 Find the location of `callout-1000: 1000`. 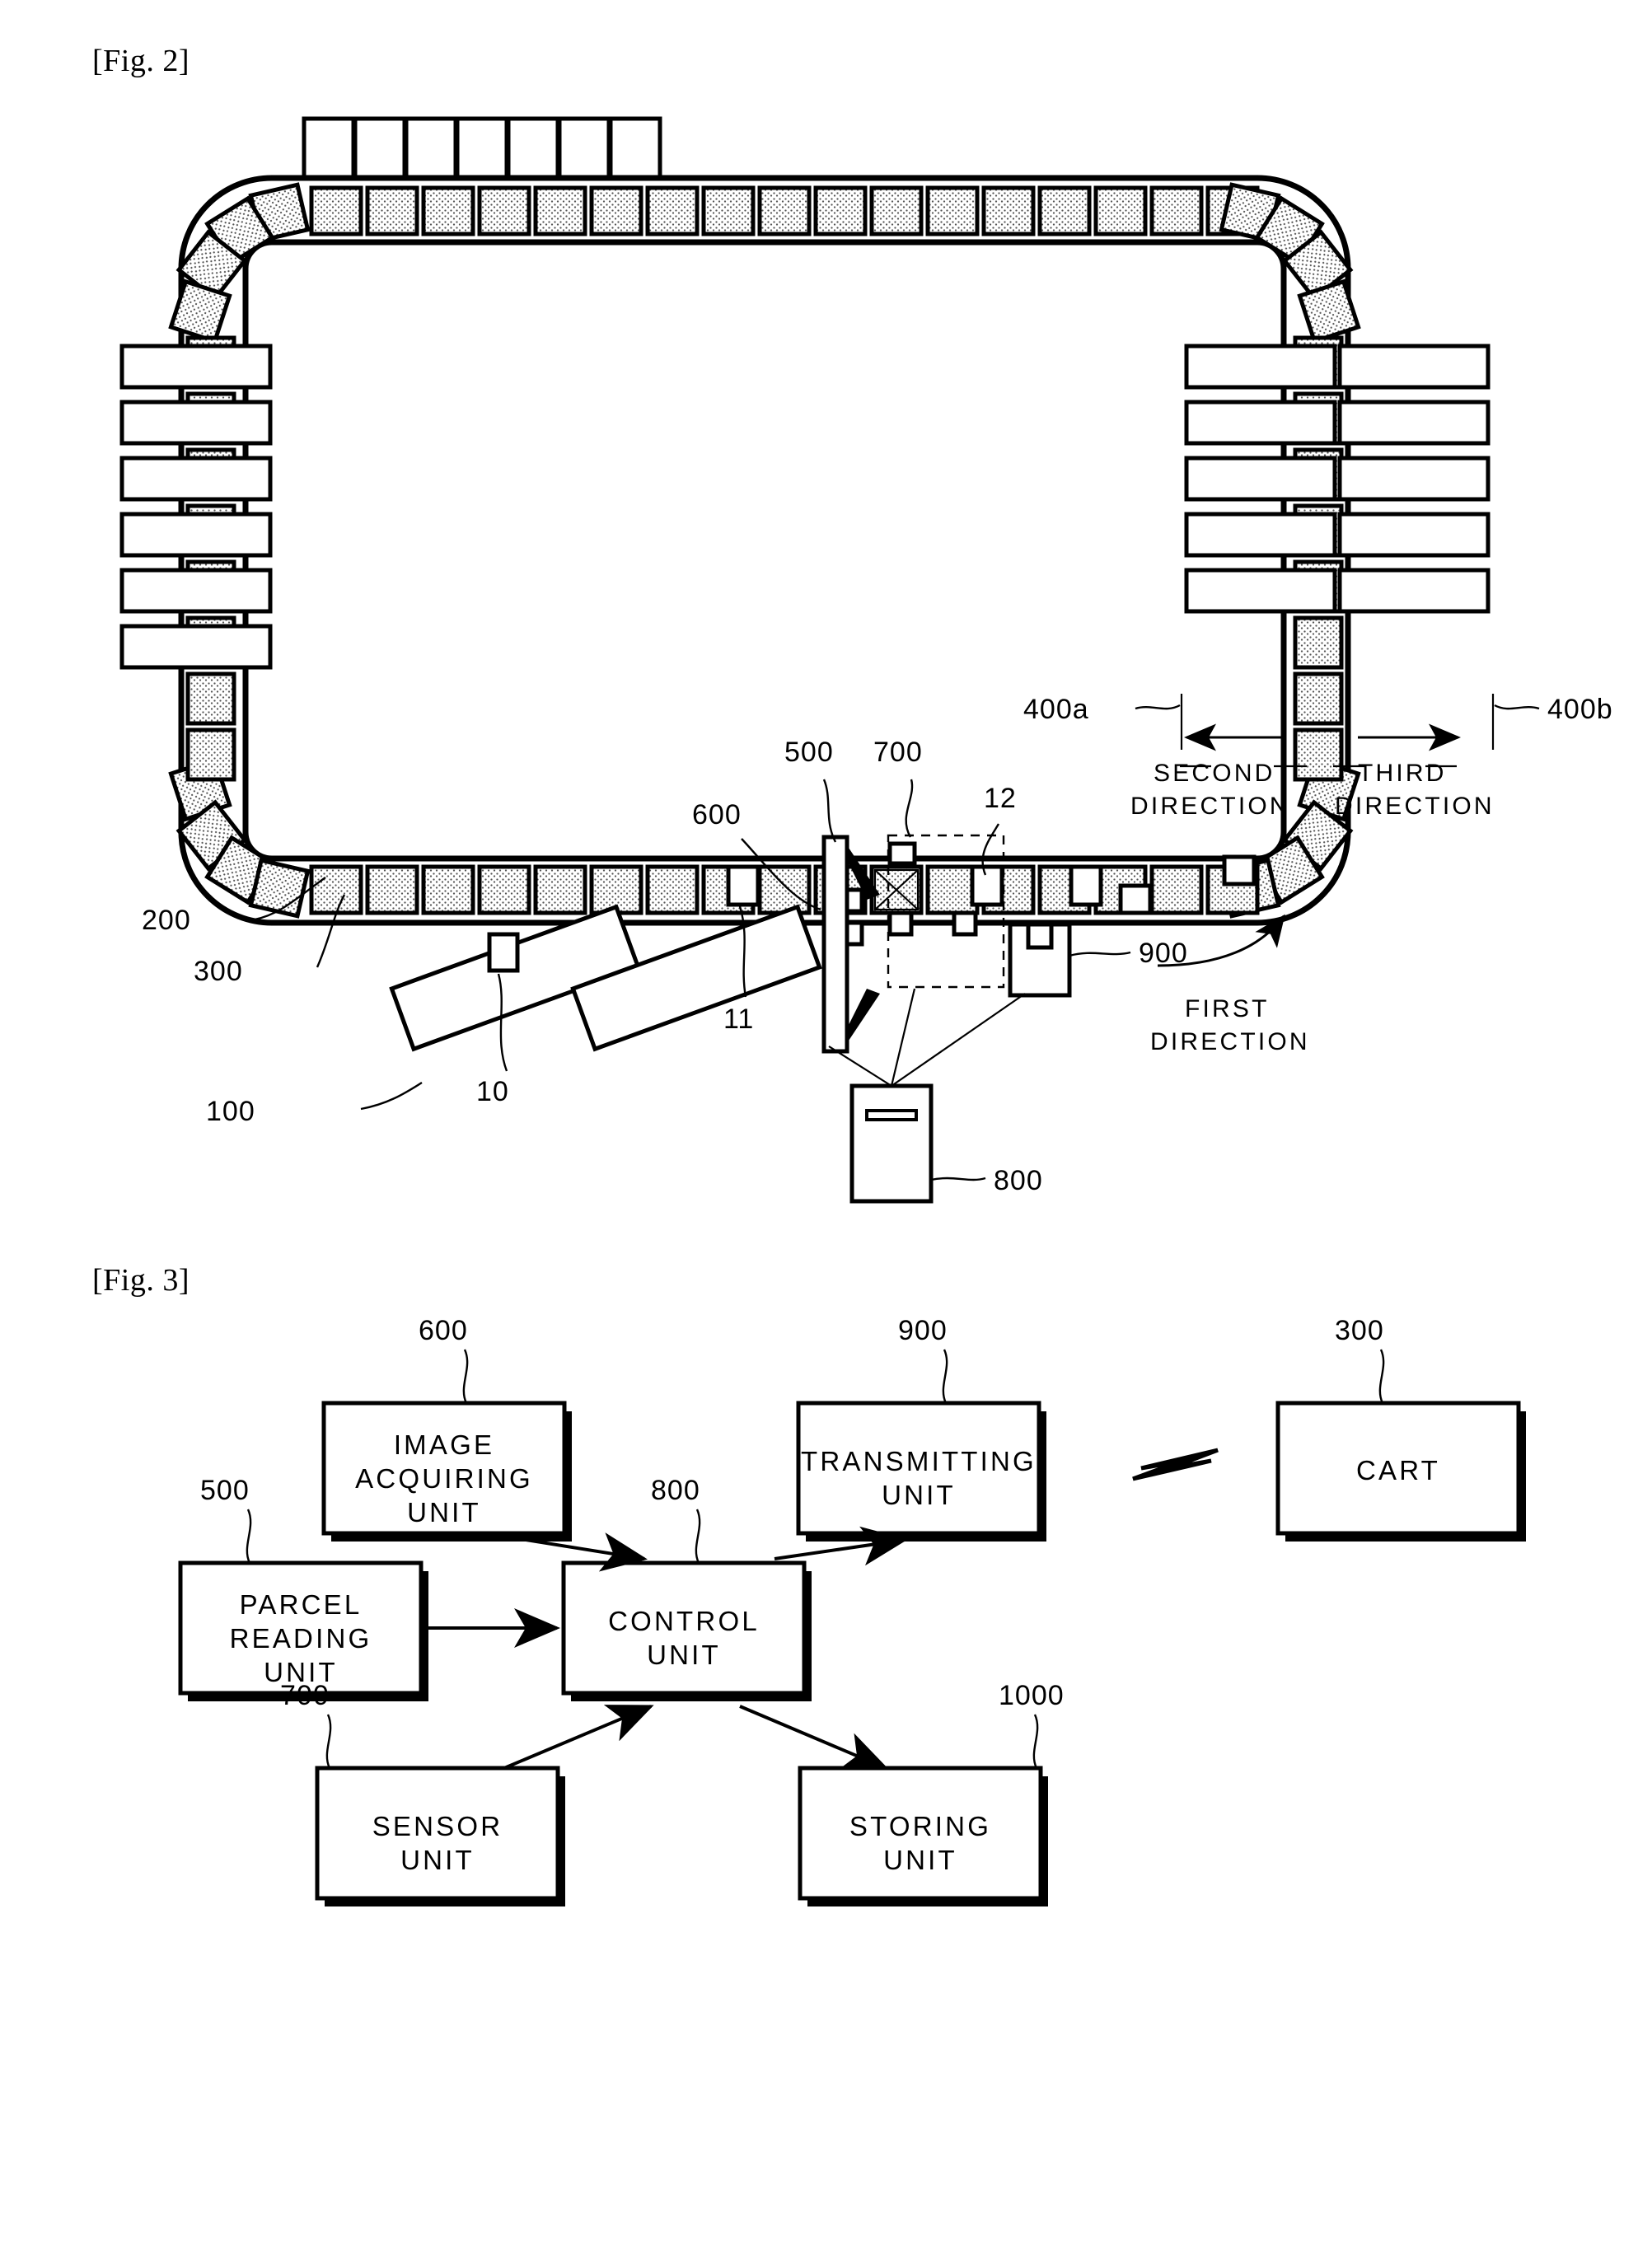

callout-1000: 1000 is located at coordinates (1032, 1725).